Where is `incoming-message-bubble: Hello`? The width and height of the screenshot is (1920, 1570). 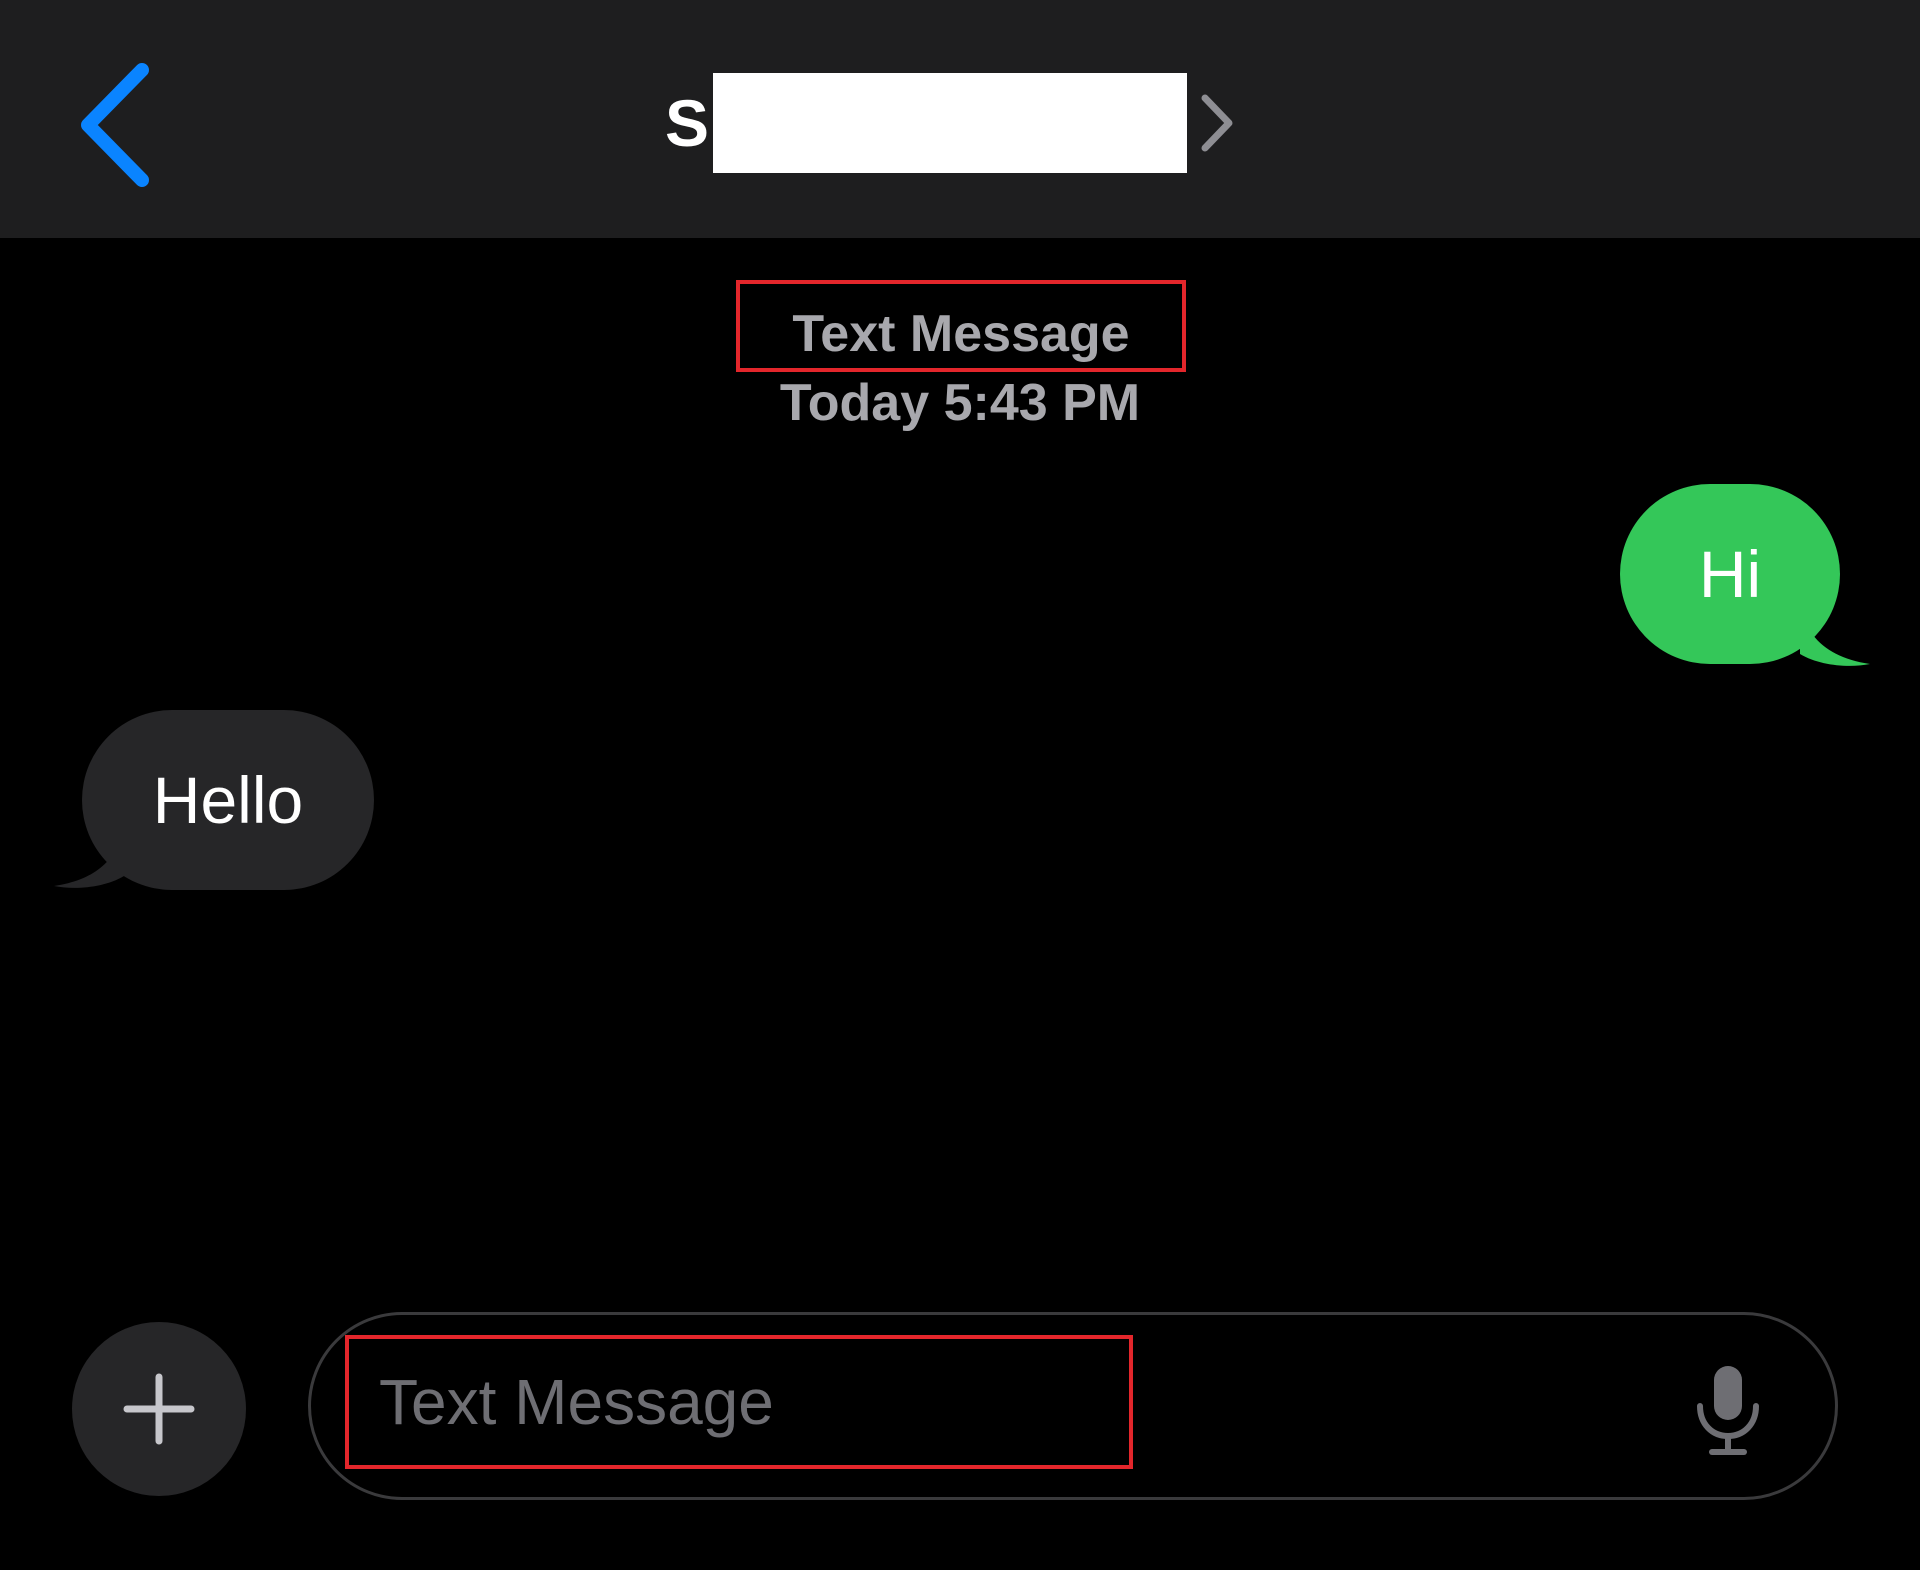
incoming-message-bubble: Hello is located at coordinates (228, 800).